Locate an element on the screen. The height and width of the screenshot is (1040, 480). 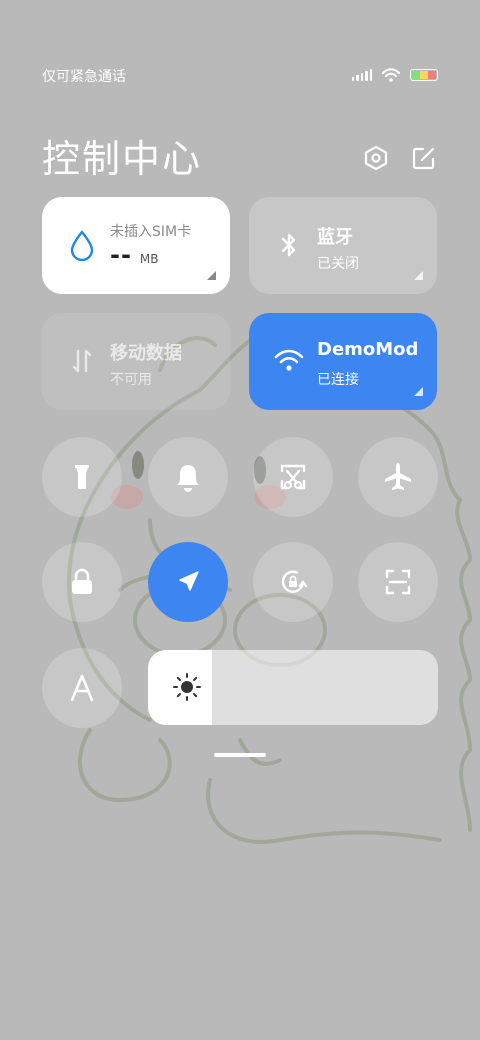
airplane-icon is located at coordinates (398, 476).